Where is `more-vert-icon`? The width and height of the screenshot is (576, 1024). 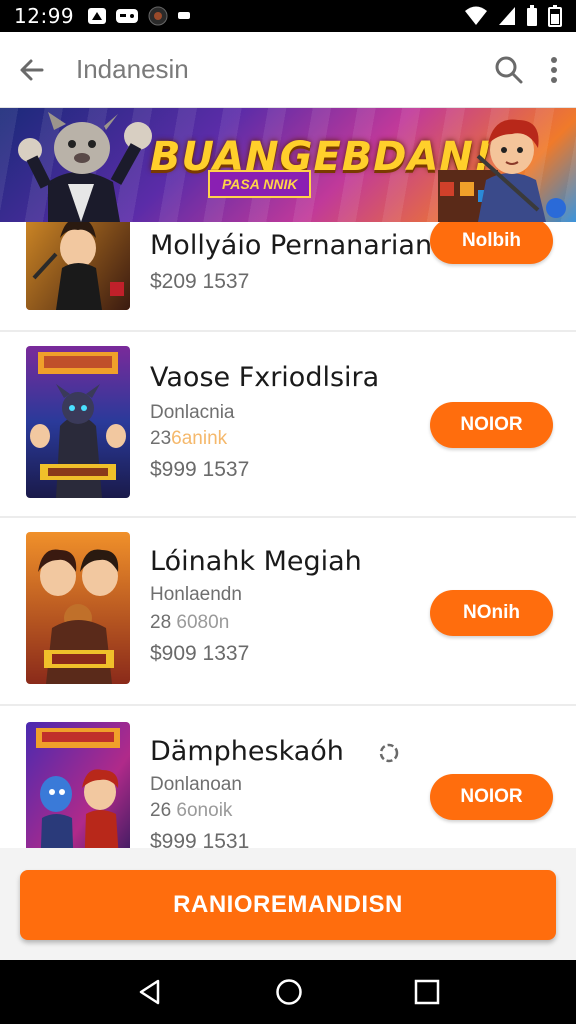
more-vert-icon is located at coordinates (554, 70).